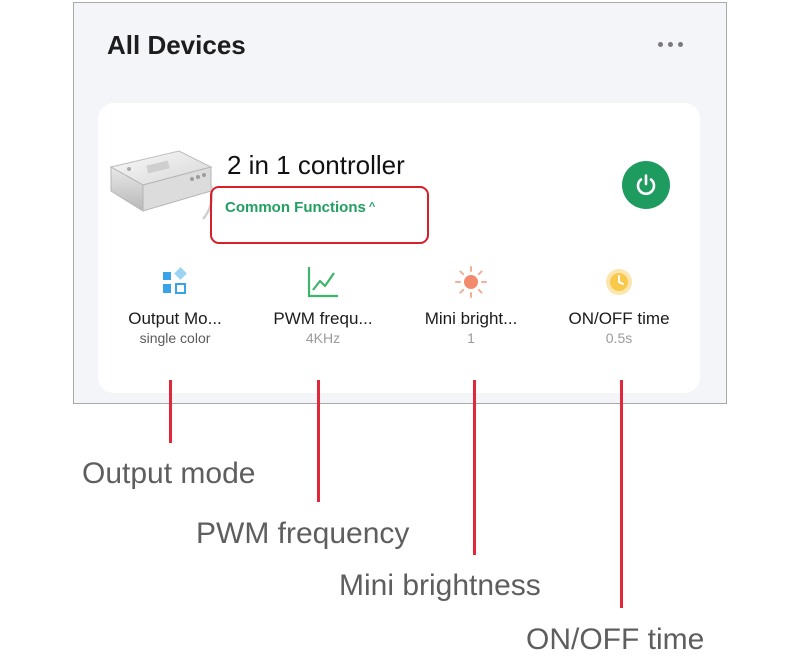  I want to click on function-pwm-frequency: PWM frequ... 4KHz, so click(323, 304).